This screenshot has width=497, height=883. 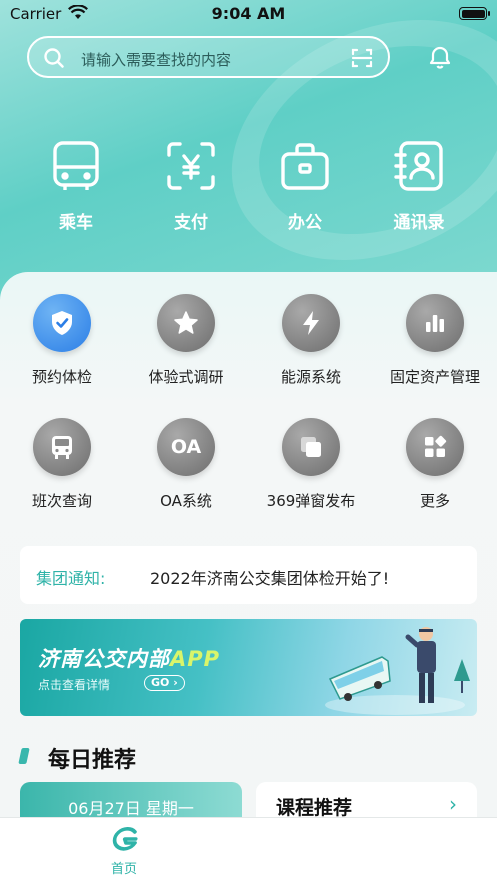 I want to click on lightning-icon, so click(x=311, y=323).